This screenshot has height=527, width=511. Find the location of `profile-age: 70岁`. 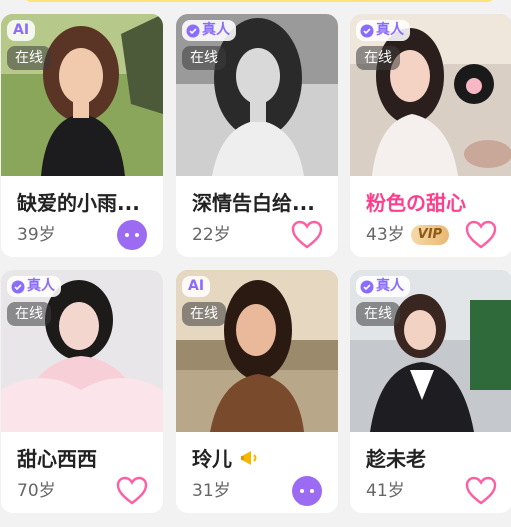

profile-age: 70岁 is located at coordinates (36, 491).